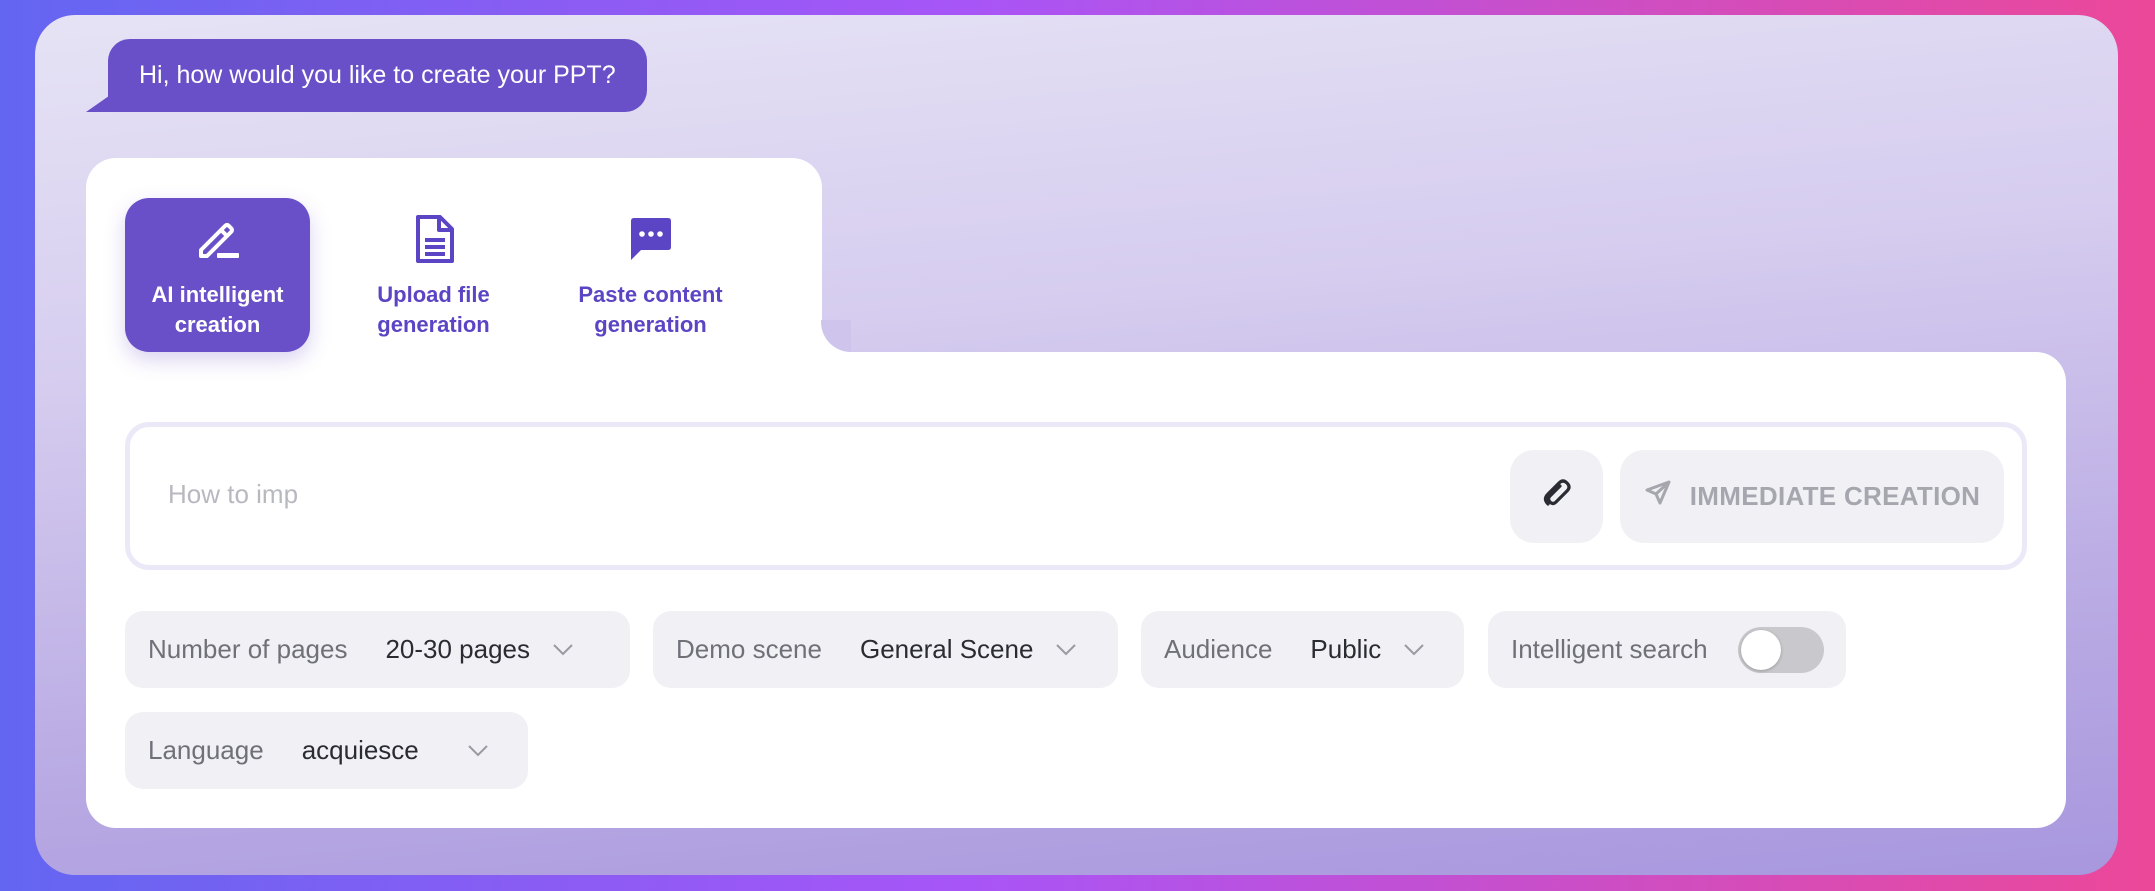 The width and height of the screenshot is (2155, 891). I want to click on prompt-box: IMMEDIATE CREATION, so click(1076, 496).